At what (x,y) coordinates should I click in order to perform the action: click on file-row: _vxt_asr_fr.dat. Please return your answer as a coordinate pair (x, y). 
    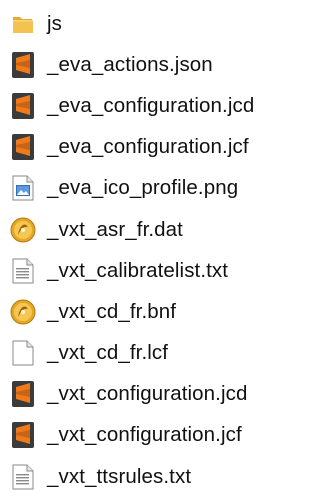
    Looking at the image, I should click on (145, 229).